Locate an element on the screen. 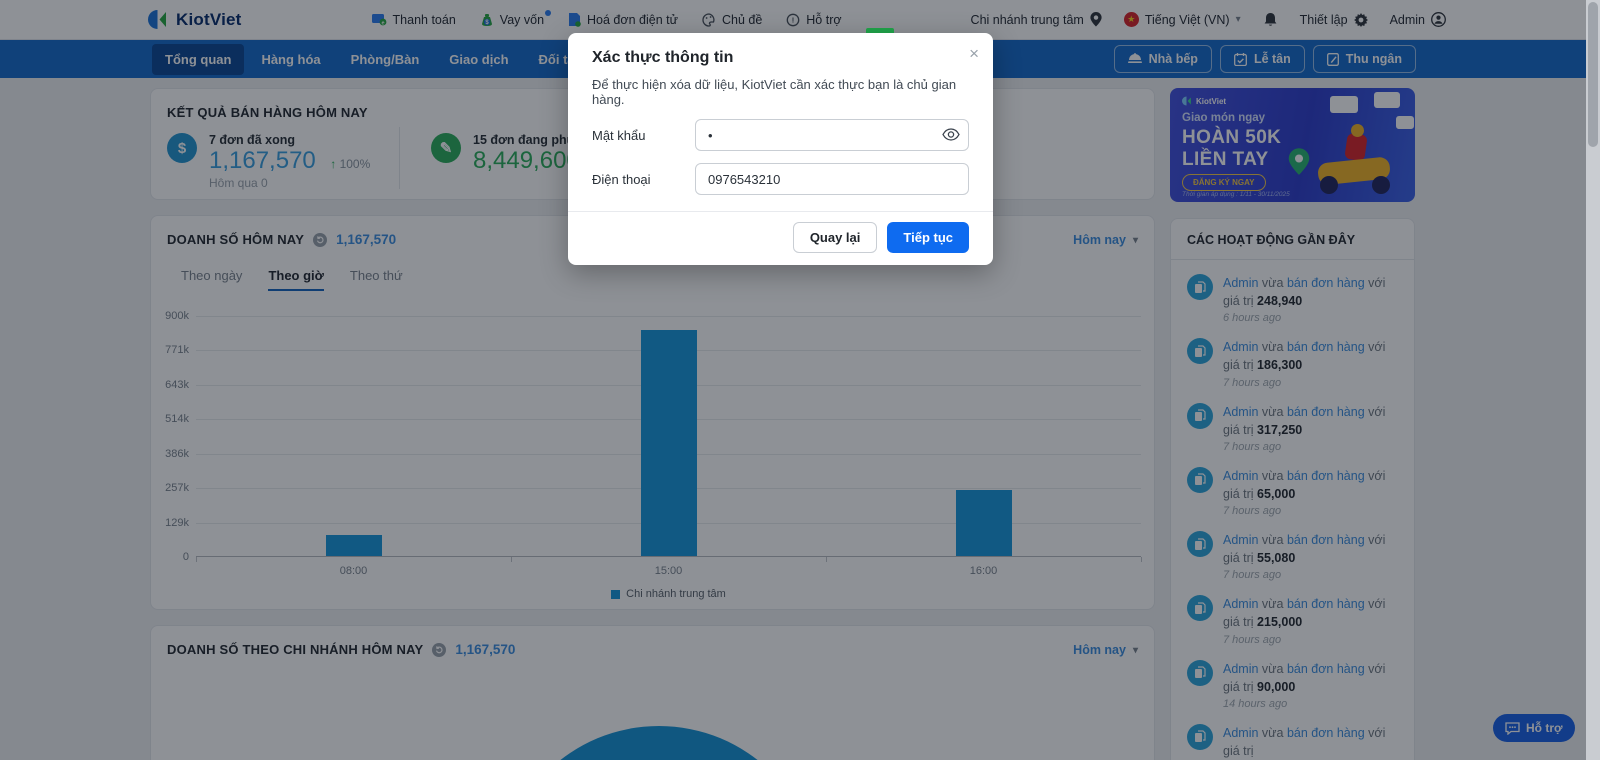 This screenshot has width=1600, height=760. password-label: Mật khẩu is located at coordinates (619, 135).